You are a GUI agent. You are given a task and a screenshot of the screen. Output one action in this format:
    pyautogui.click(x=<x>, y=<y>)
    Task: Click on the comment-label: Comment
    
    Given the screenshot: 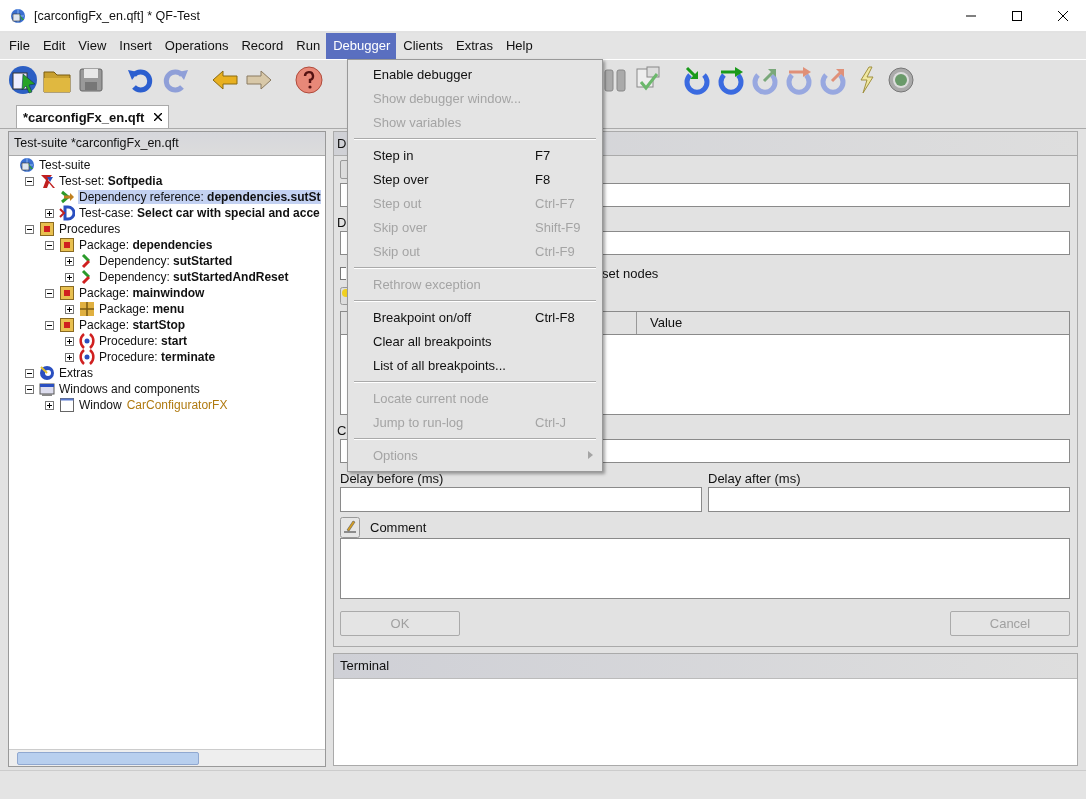 What is the action you would take?
    pyautogui.click(x=398, y=527)
    